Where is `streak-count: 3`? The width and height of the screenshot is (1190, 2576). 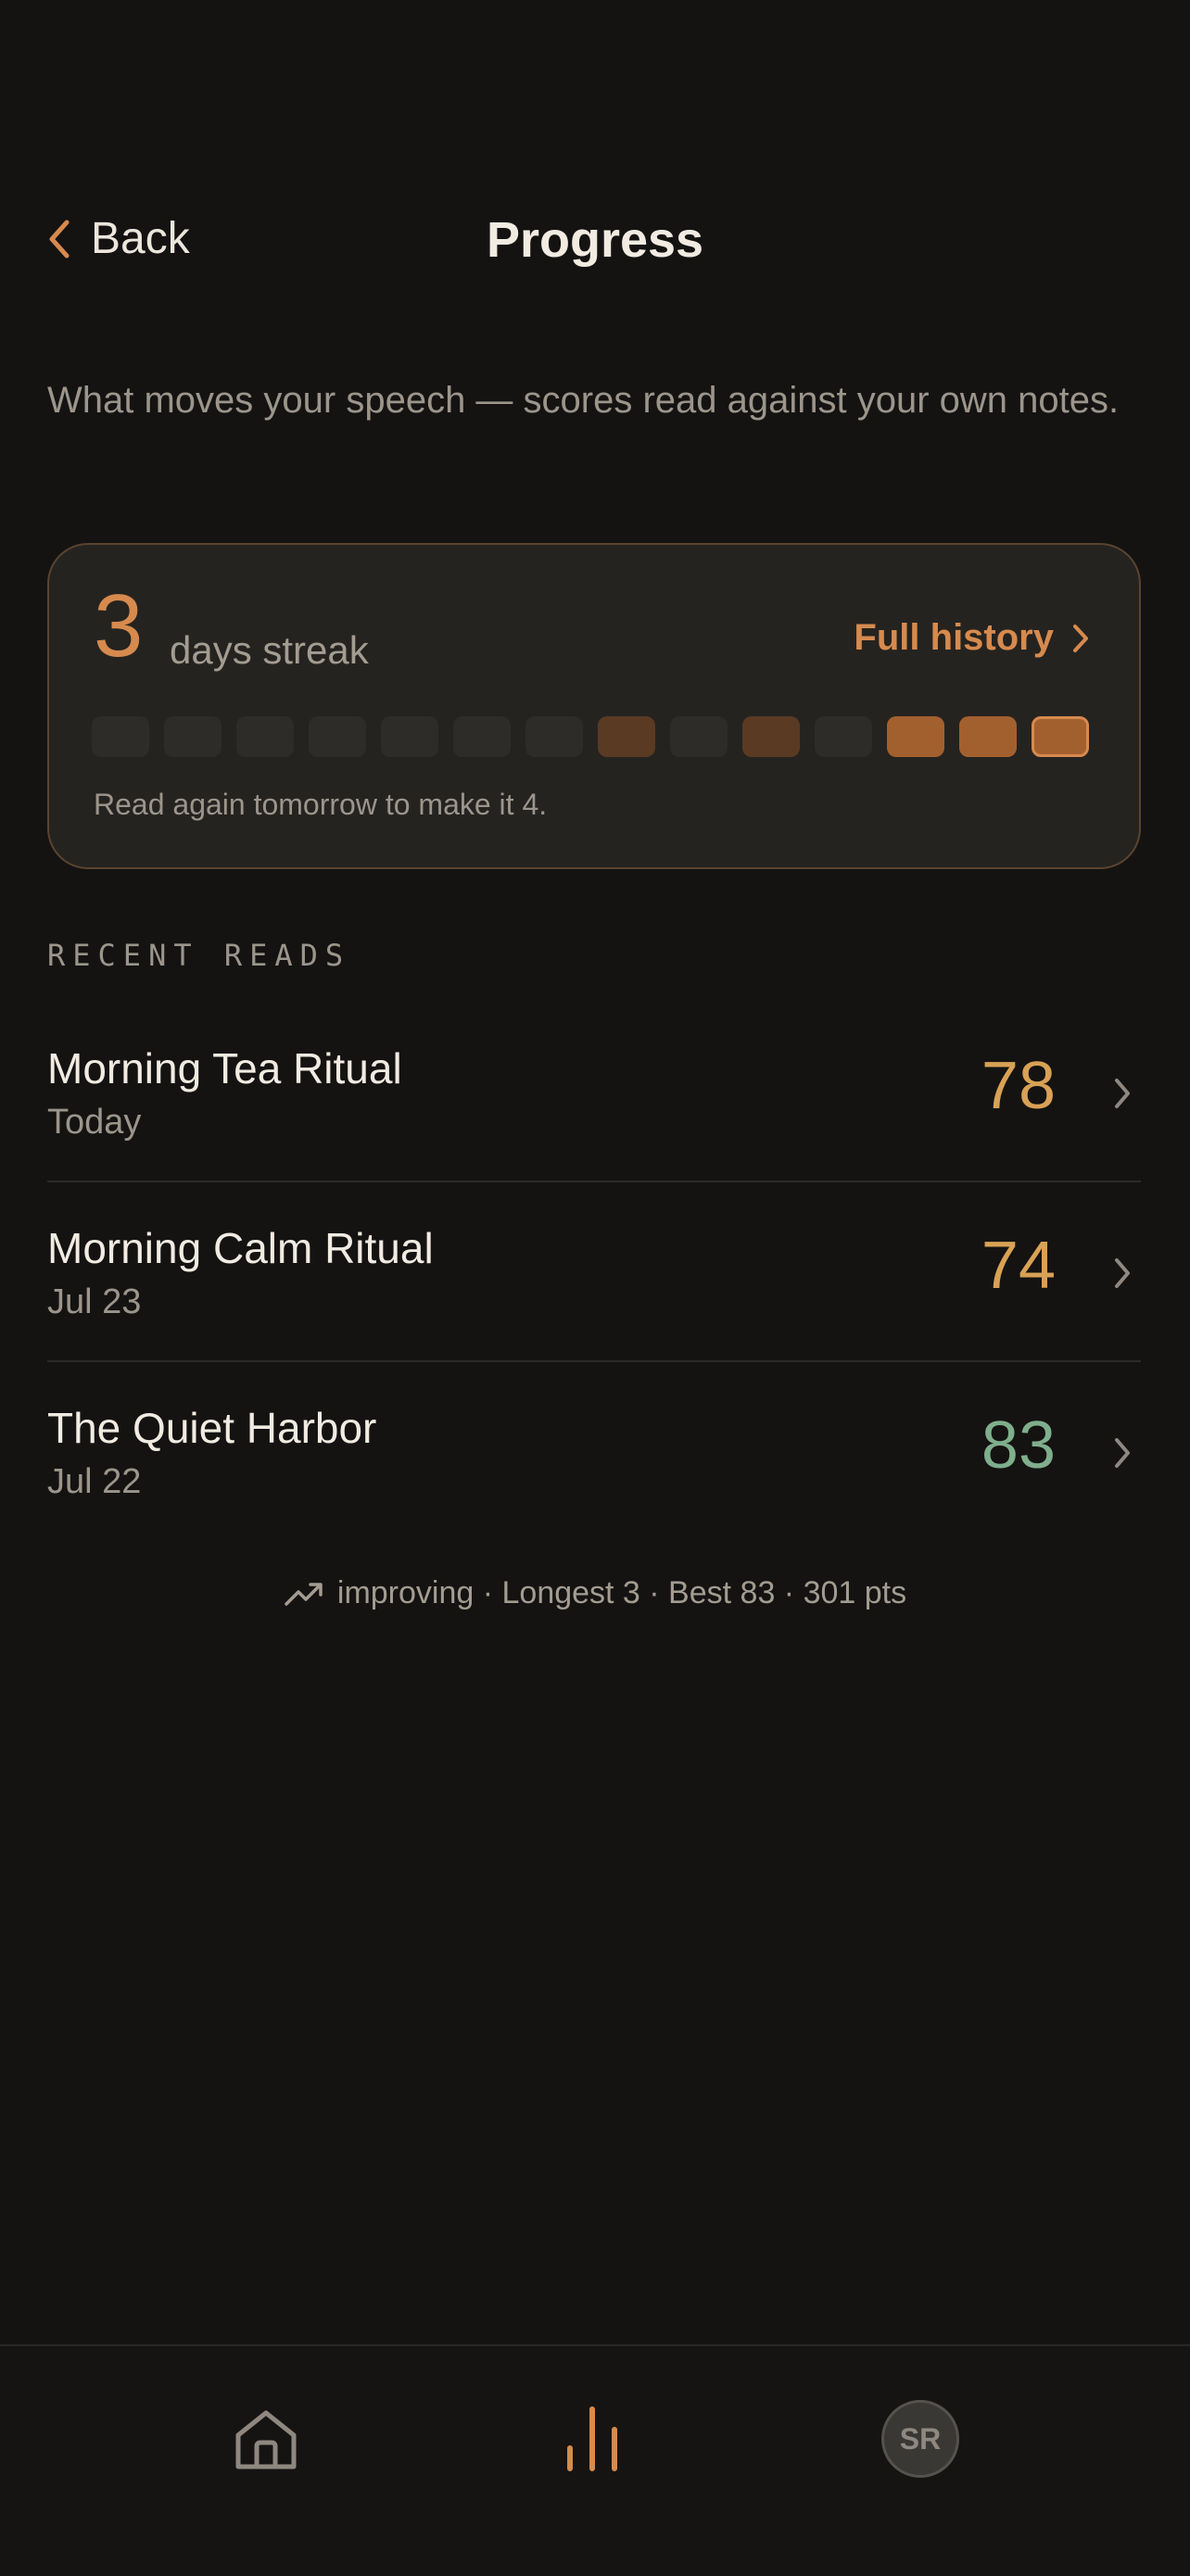 streak-count: 3 is located at coordinates (119, 626).